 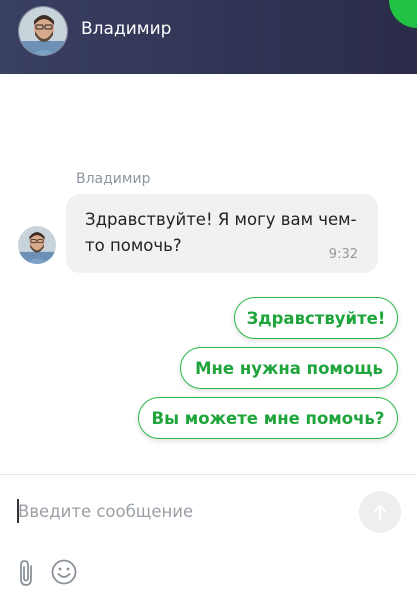 I want to click on composer-divider, so click(x=208, y=474).